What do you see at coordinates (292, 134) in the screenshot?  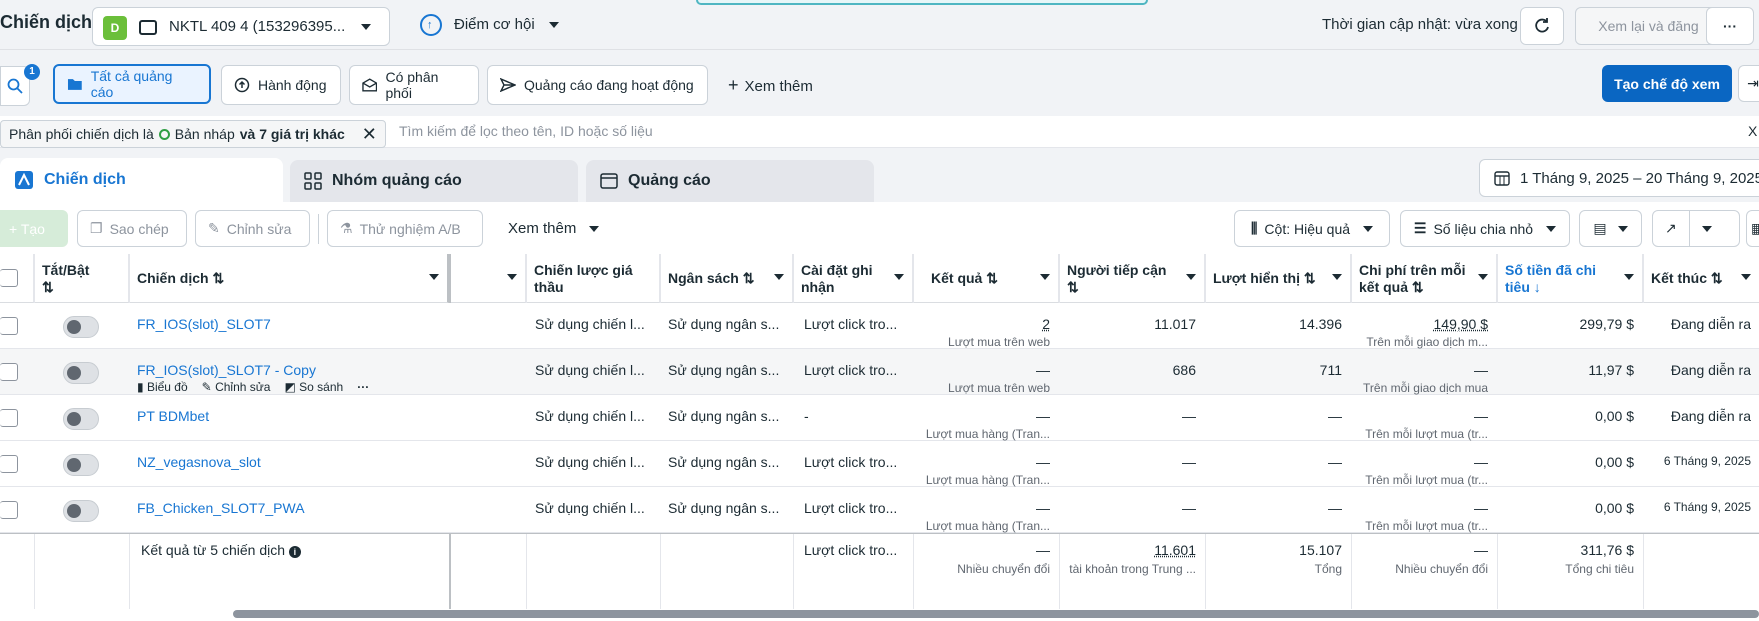 I see `chip-more: và 7 giá trị khác` at bounding box center [292, 134].